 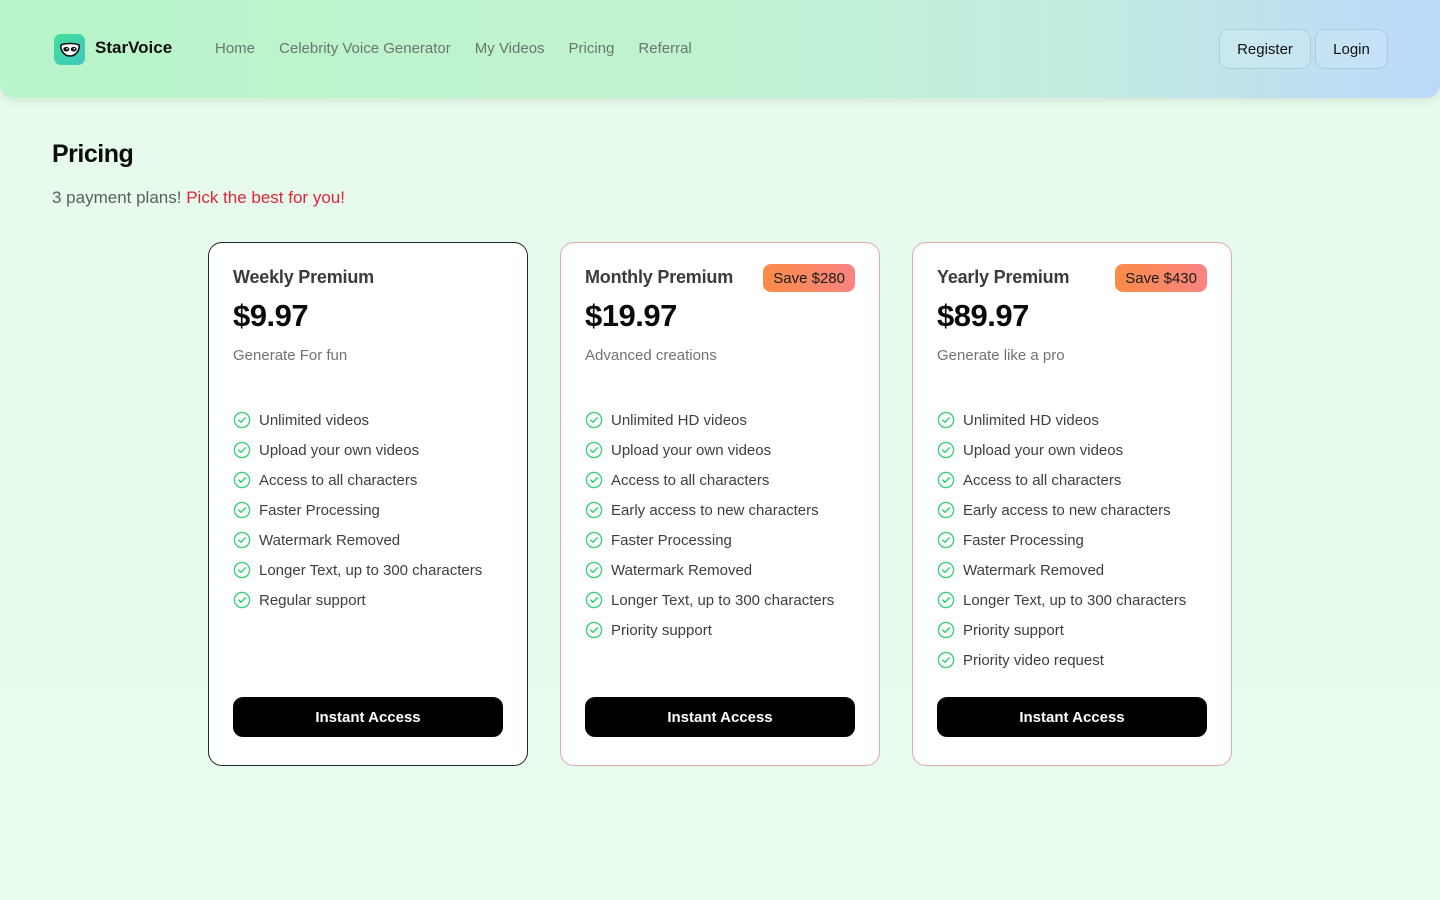 I want to click on plan-price: $19.97, so click(x=631, y=315).